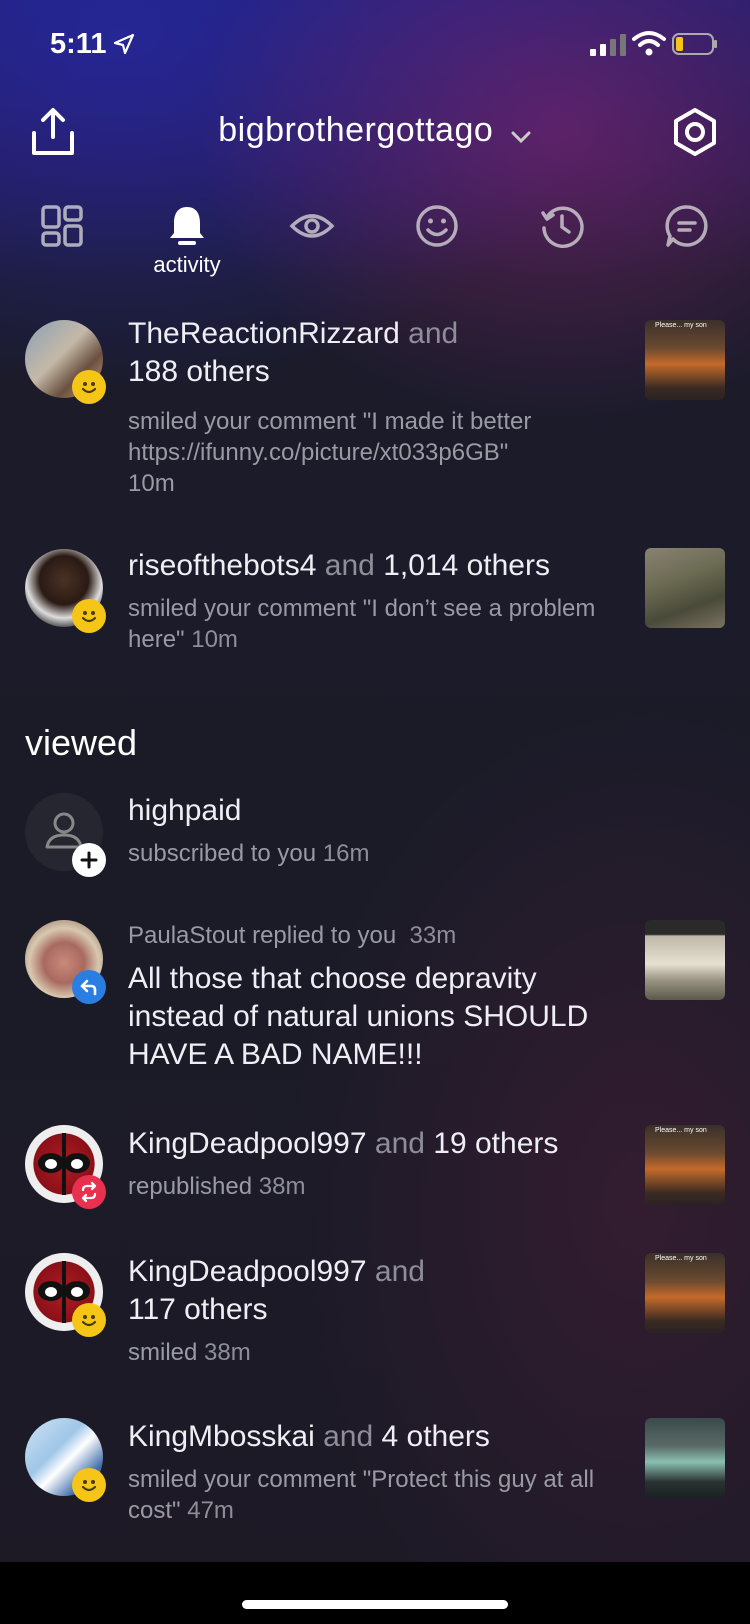 Image resolution: width=750 pixels, height=1624 pixels. What do you see at coordinates (221, 1436) in the screenshot?
I see `username: KingMbosskai` at bounding box center [221, 1436].